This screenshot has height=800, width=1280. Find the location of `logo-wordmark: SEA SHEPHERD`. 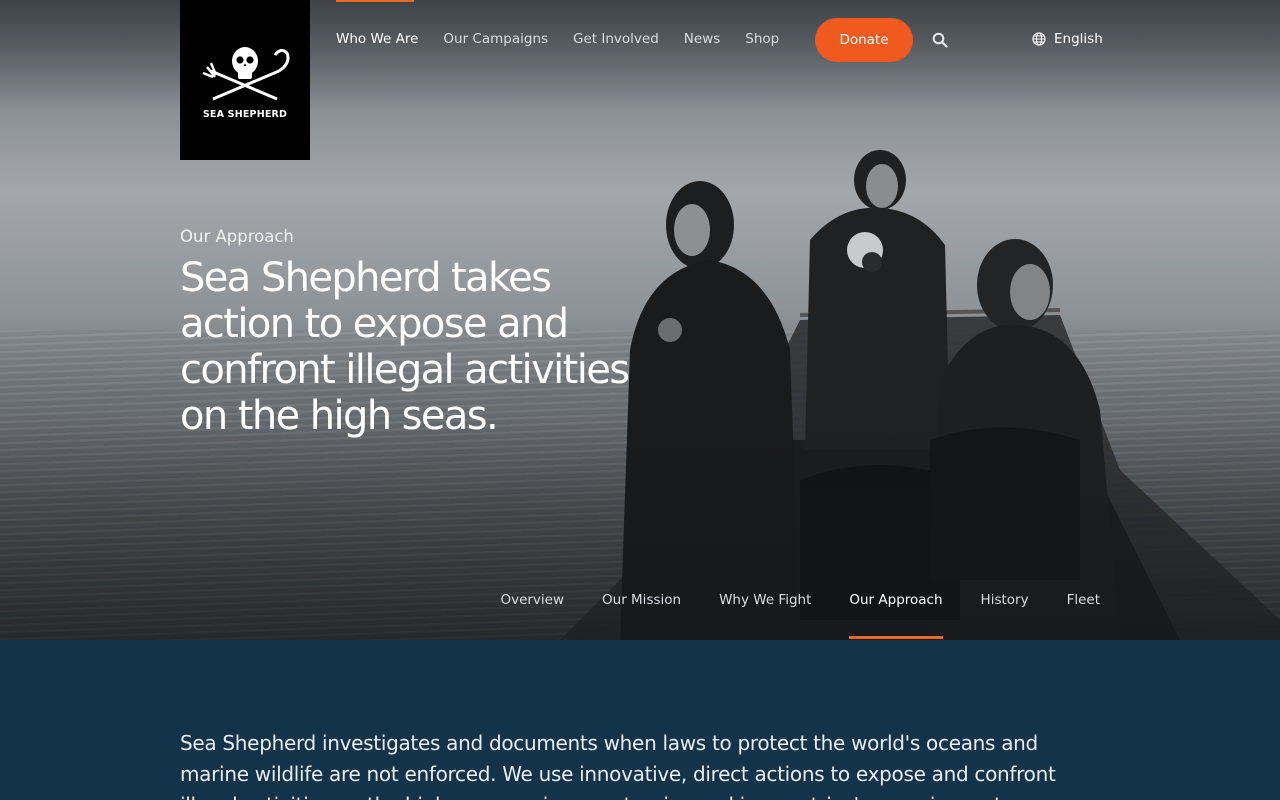

logo-wordmark: SEA SHEPHERD is located at coordinates (245, 114).